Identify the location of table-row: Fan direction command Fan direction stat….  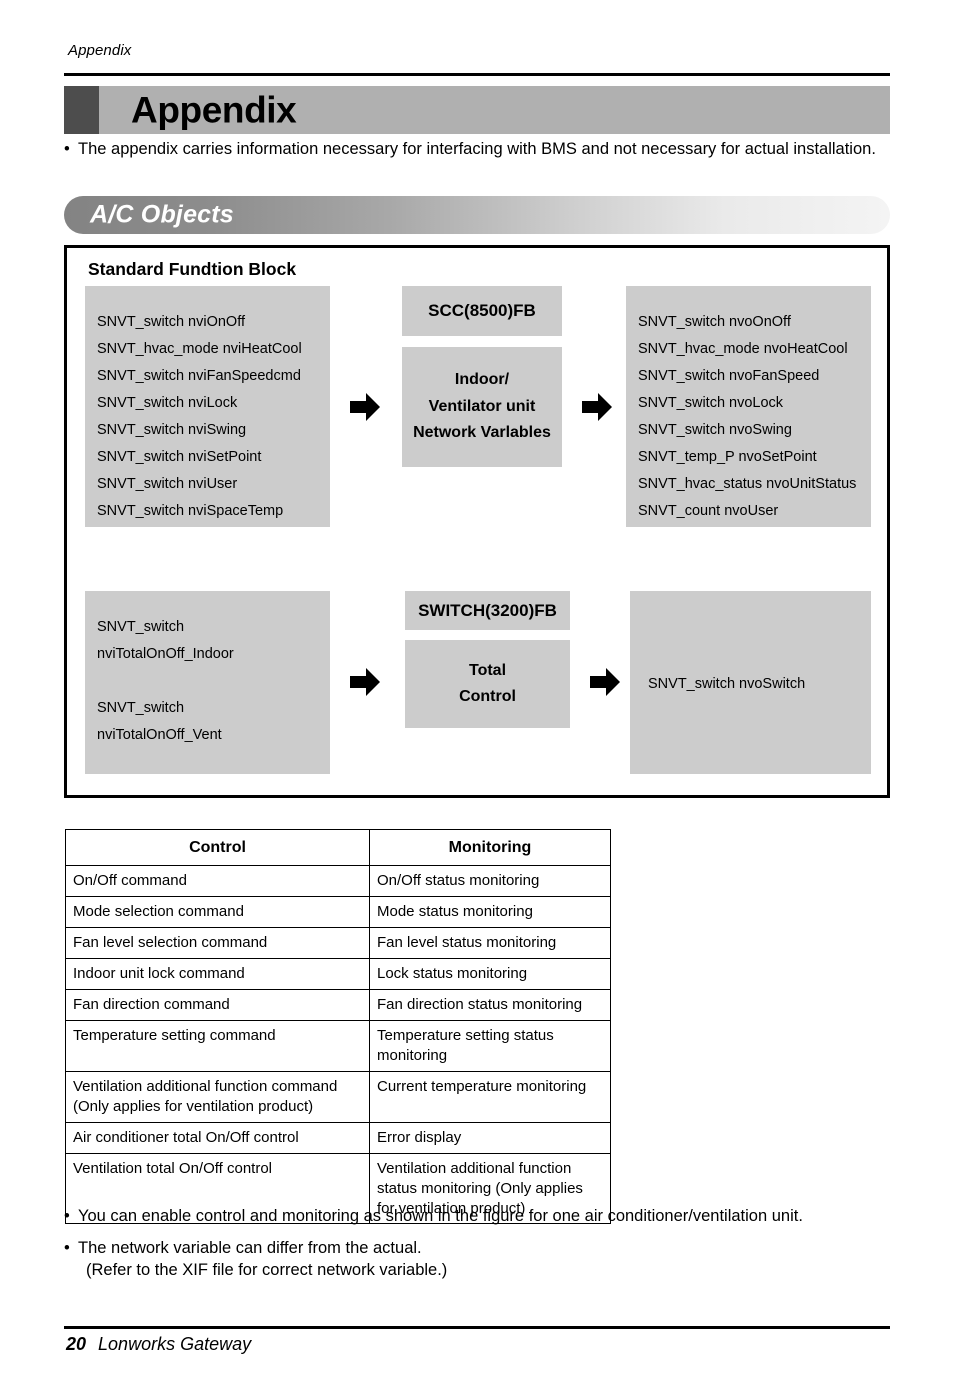
(338, 1005).